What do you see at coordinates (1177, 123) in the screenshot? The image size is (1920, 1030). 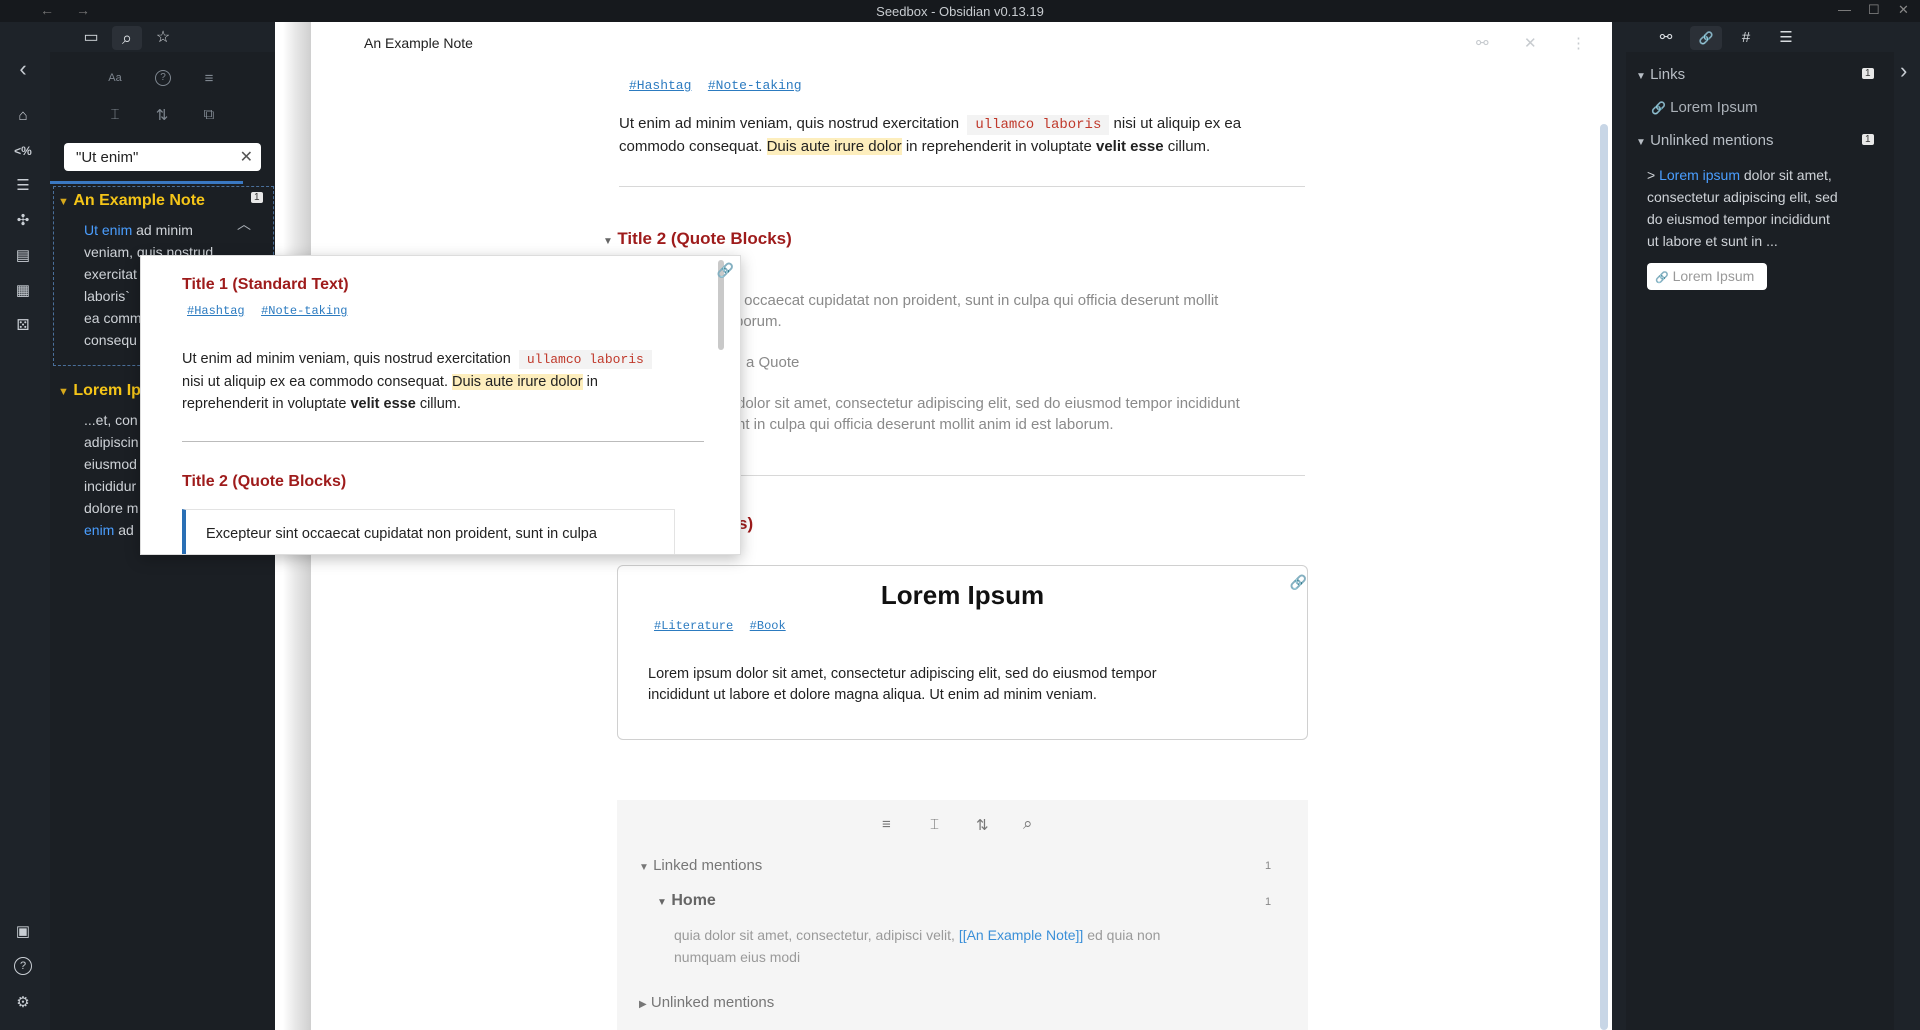 I see `text-span: nisi ut aliquip ex ea` at bounding box center [1177, 123].